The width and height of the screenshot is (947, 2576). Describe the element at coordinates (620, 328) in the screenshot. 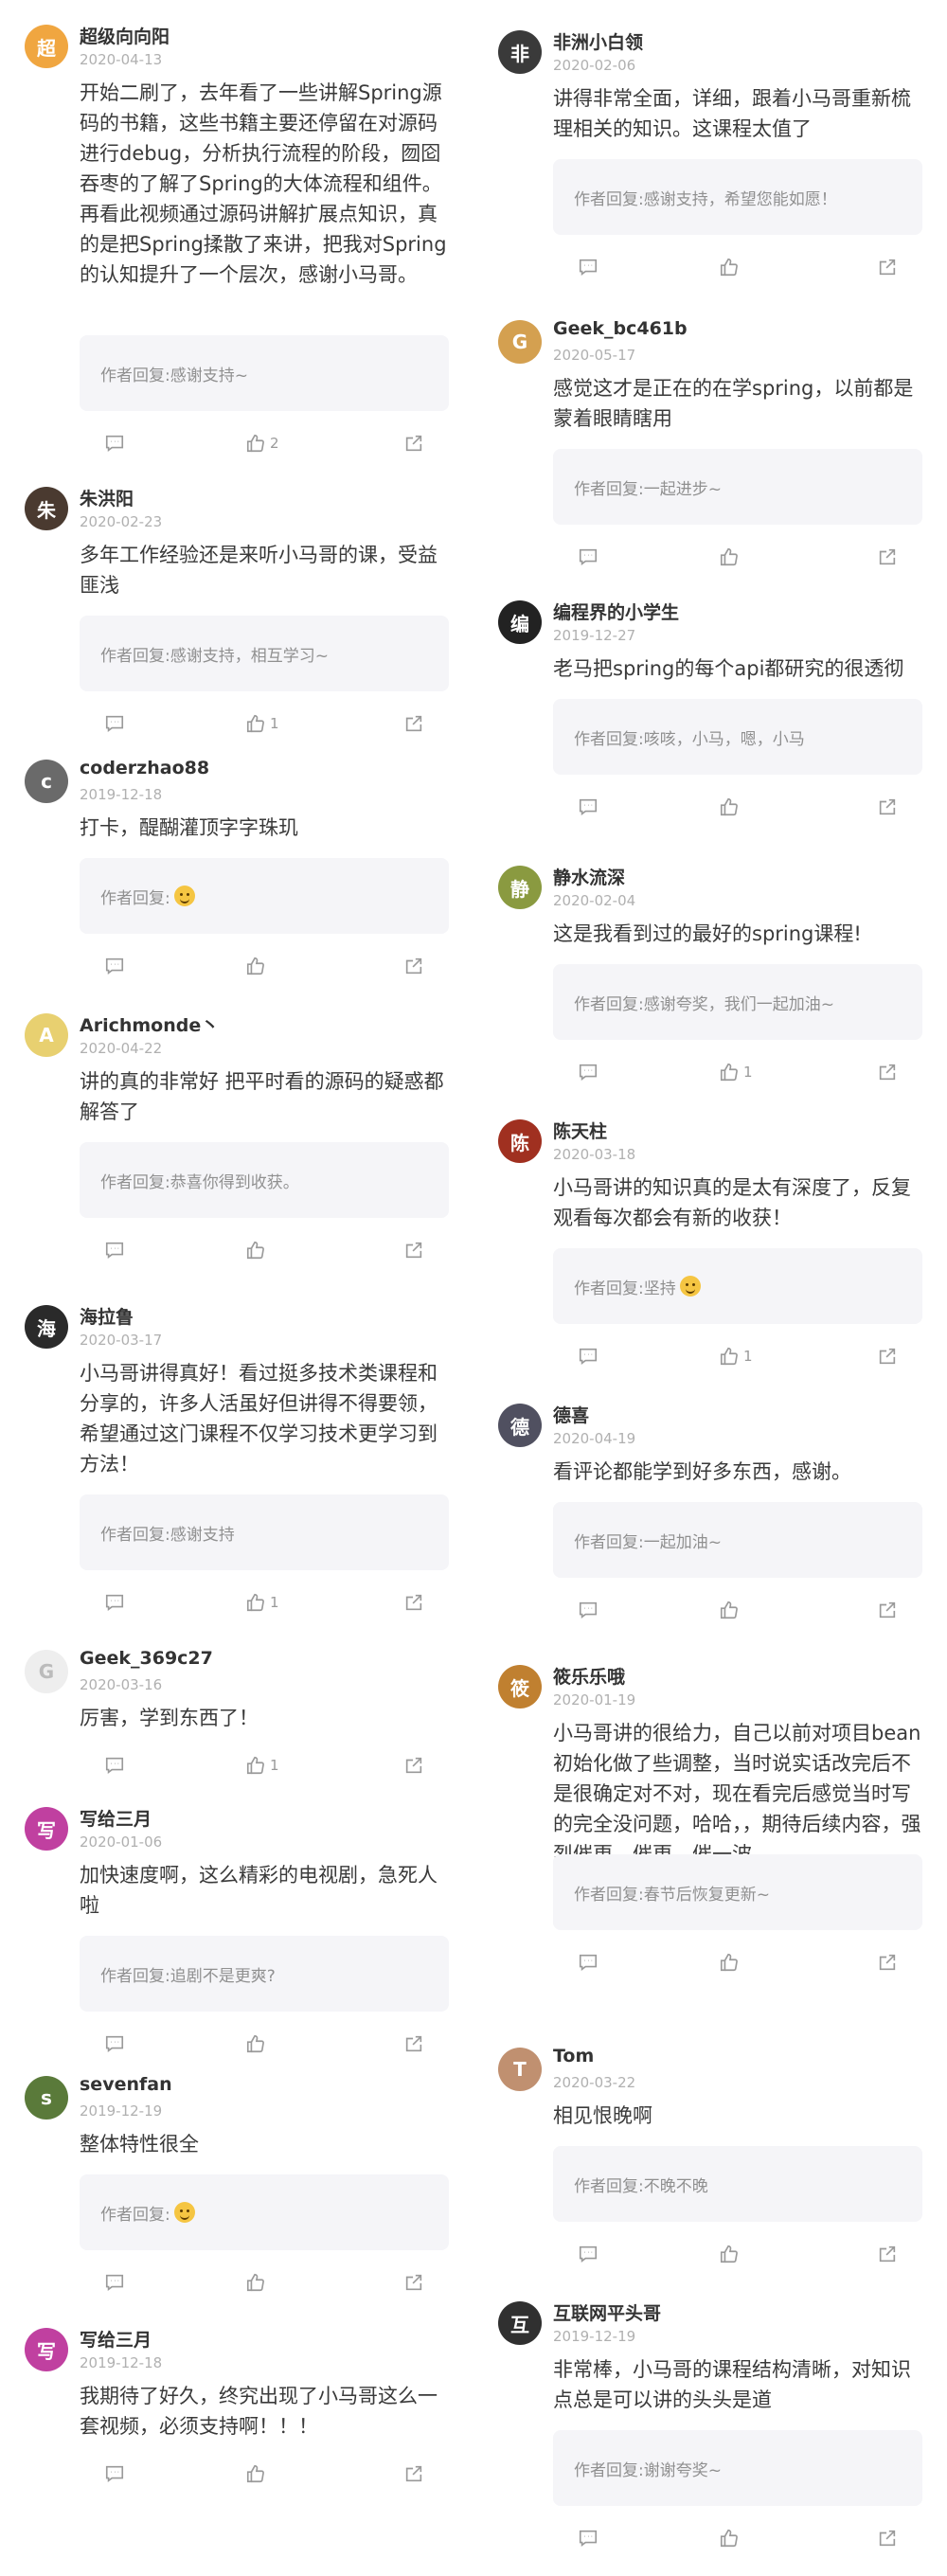

I see `user-name: Geek_bc461b` at that location.